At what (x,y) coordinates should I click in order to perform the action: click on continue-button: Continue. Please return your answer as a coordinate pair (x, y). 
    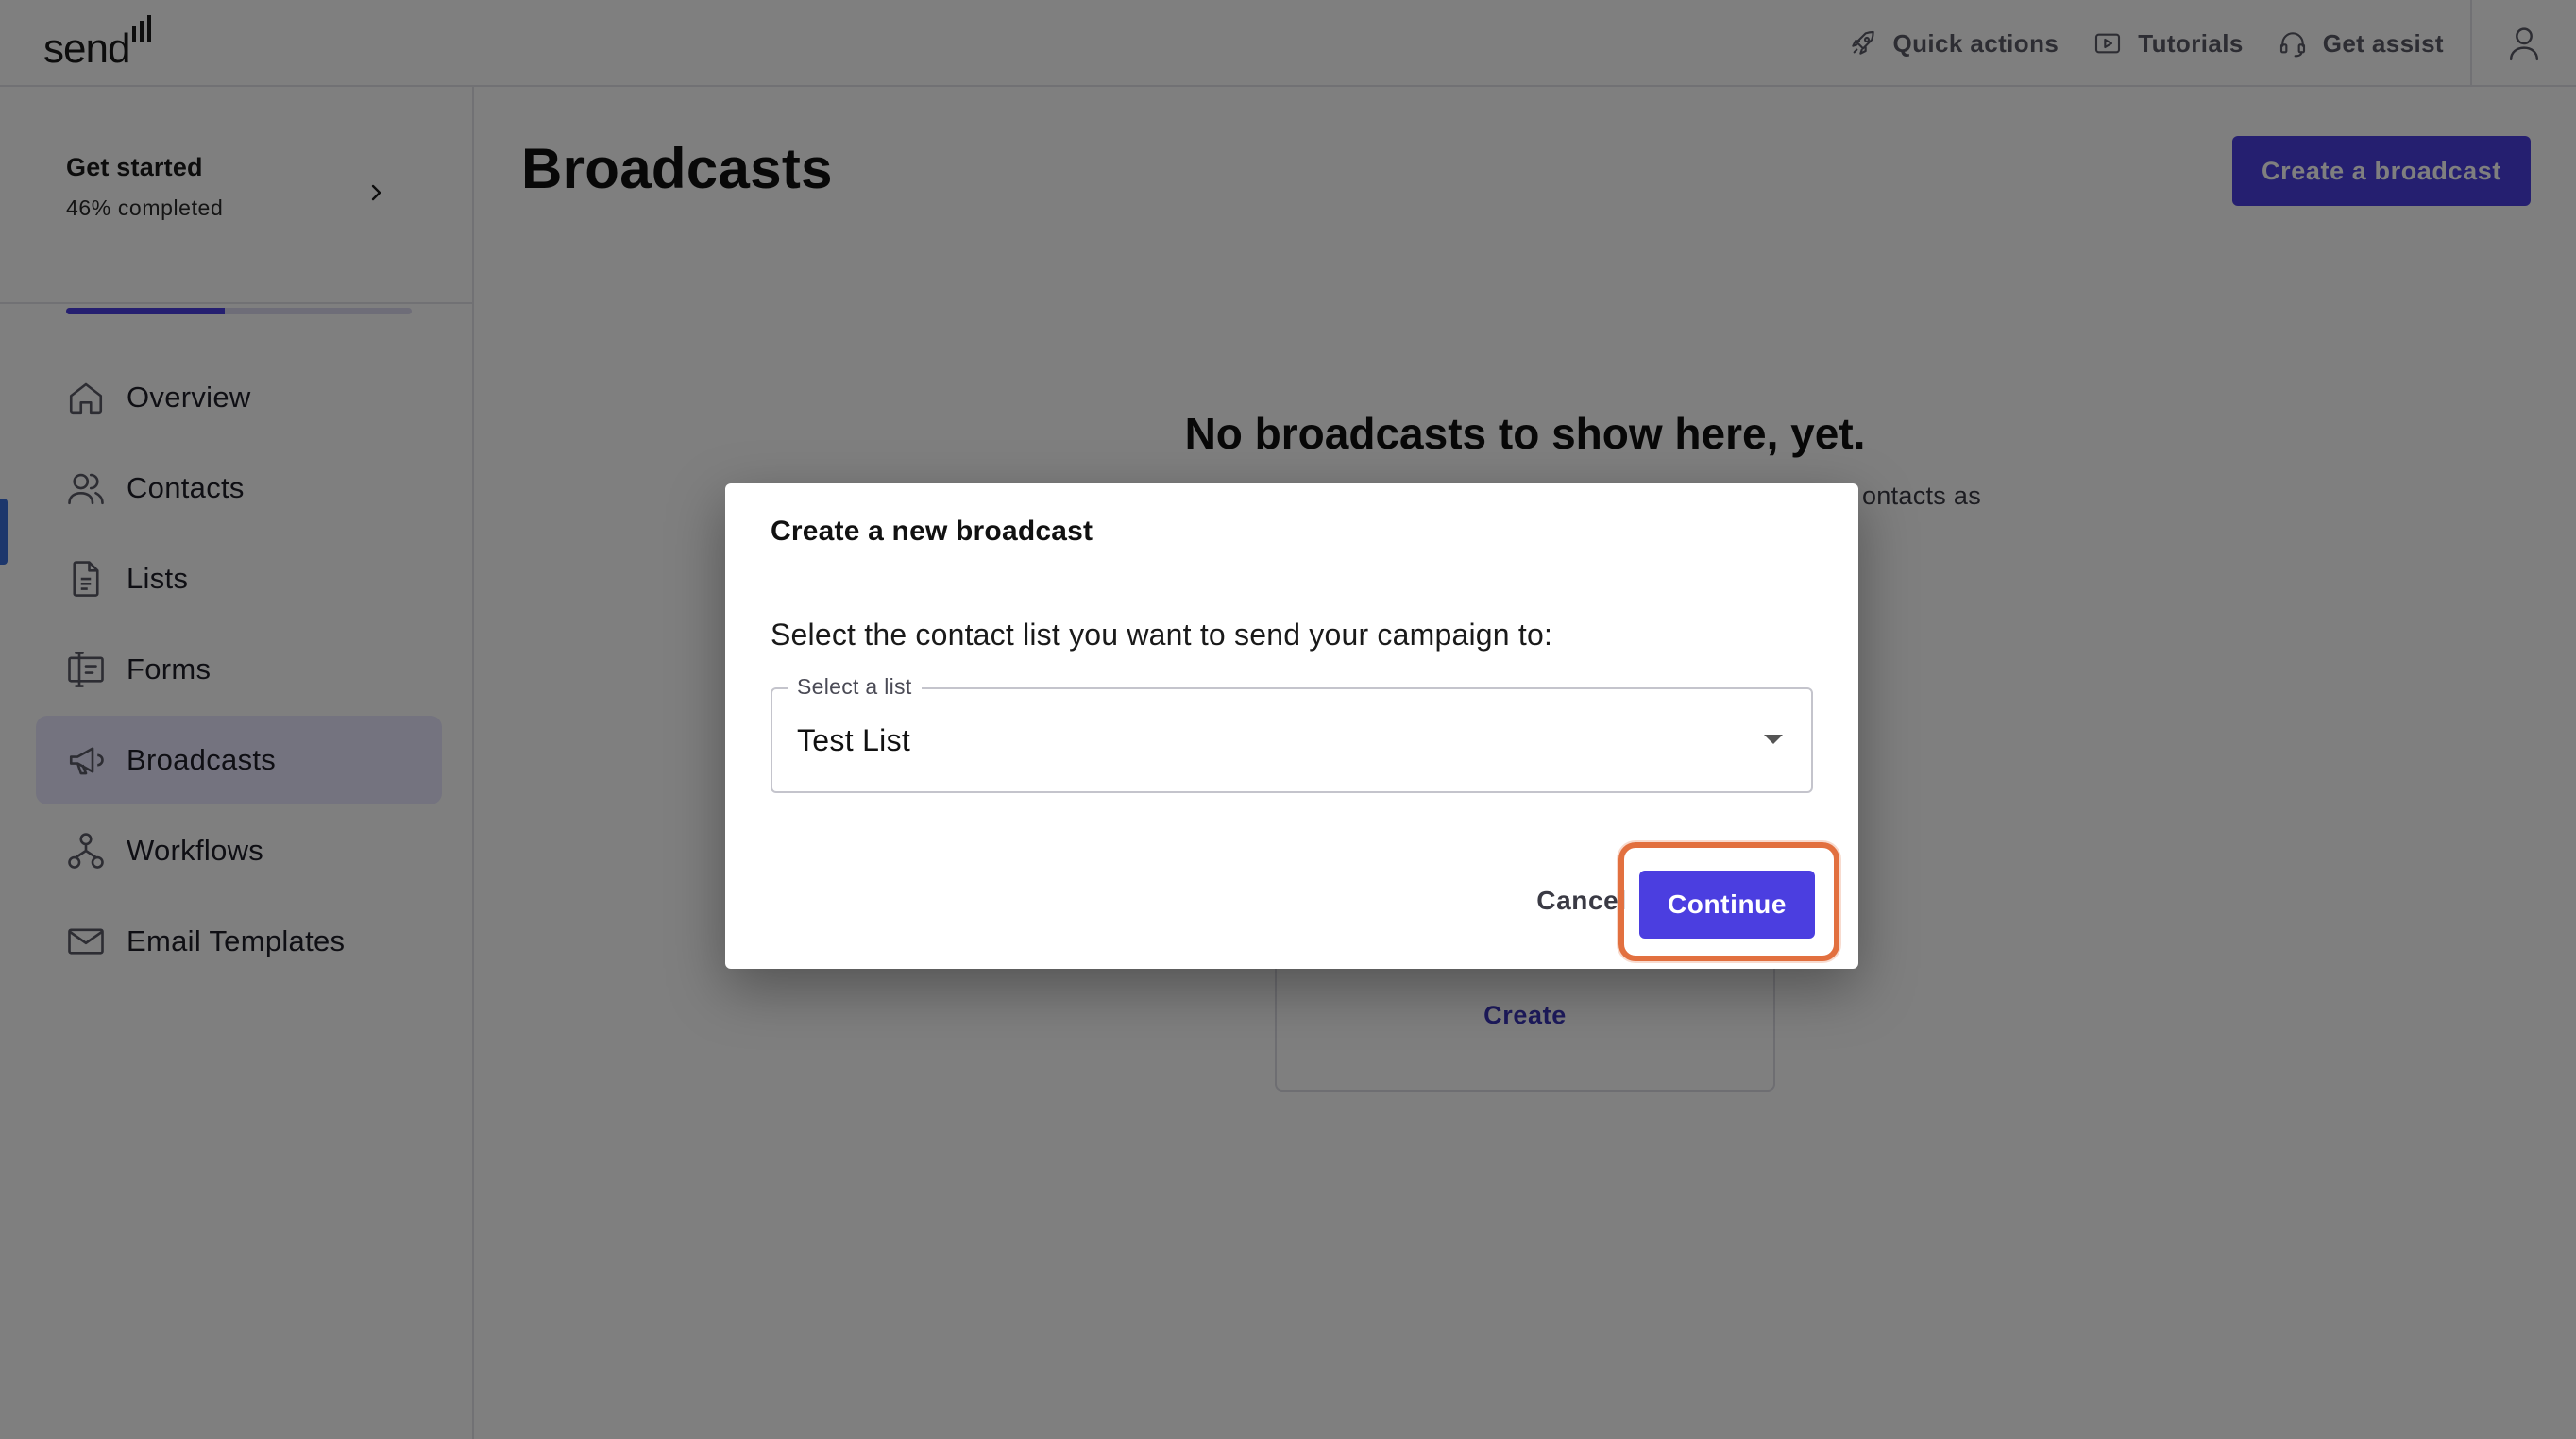
    Looking at the image, I should click on (1727, 905).